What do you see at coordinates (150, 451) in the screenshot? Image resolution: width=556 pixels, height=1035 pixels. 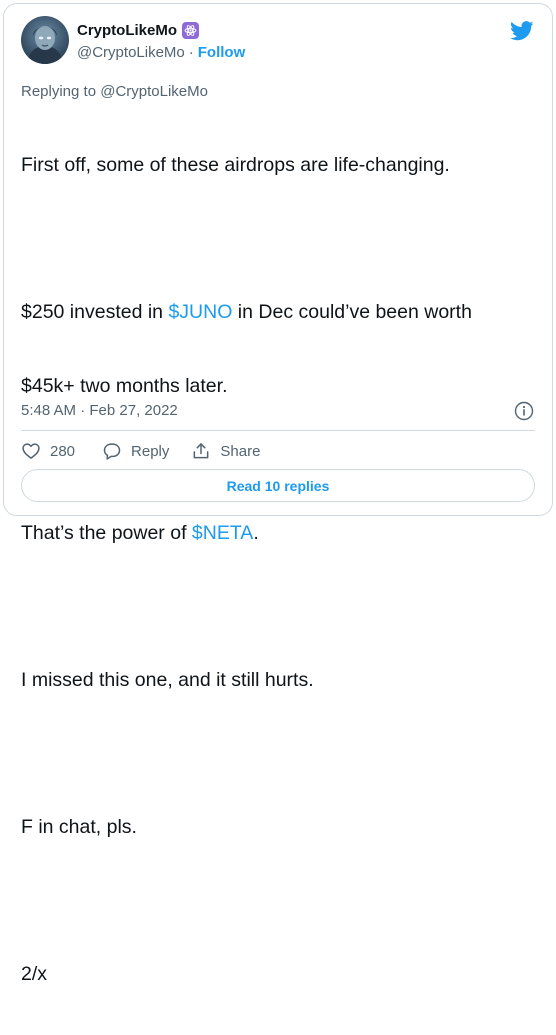 I see `reply-label: Reply` at bounding box center [150, 451].